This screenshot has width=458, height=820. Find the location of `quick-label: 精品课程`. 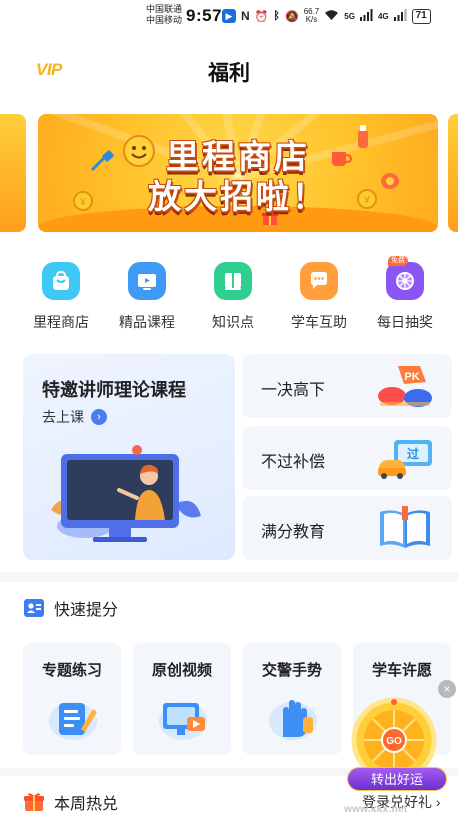

quick-label: 精品课程 is located at coordinates (147, 322).